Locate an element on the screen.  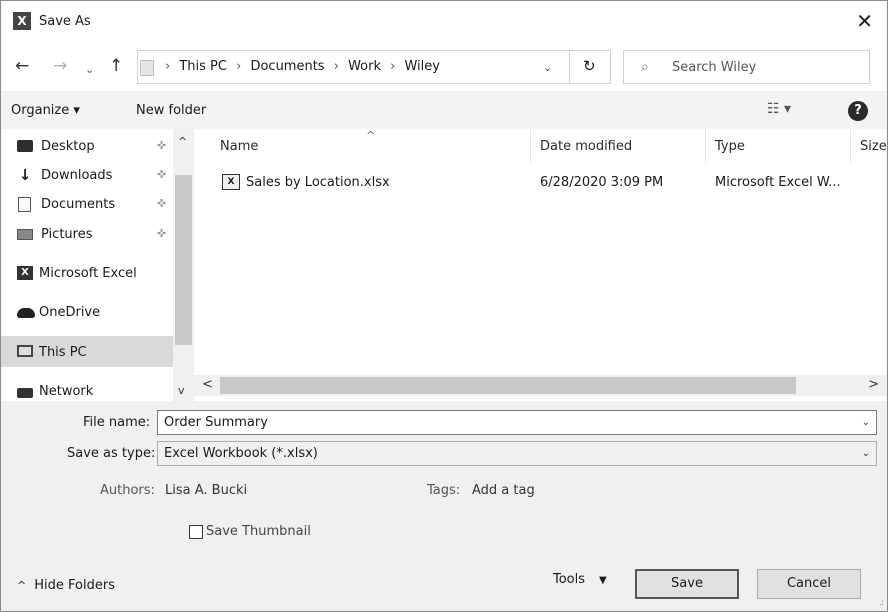
tags-value: Add a tag is located at coordinates (503, 490).